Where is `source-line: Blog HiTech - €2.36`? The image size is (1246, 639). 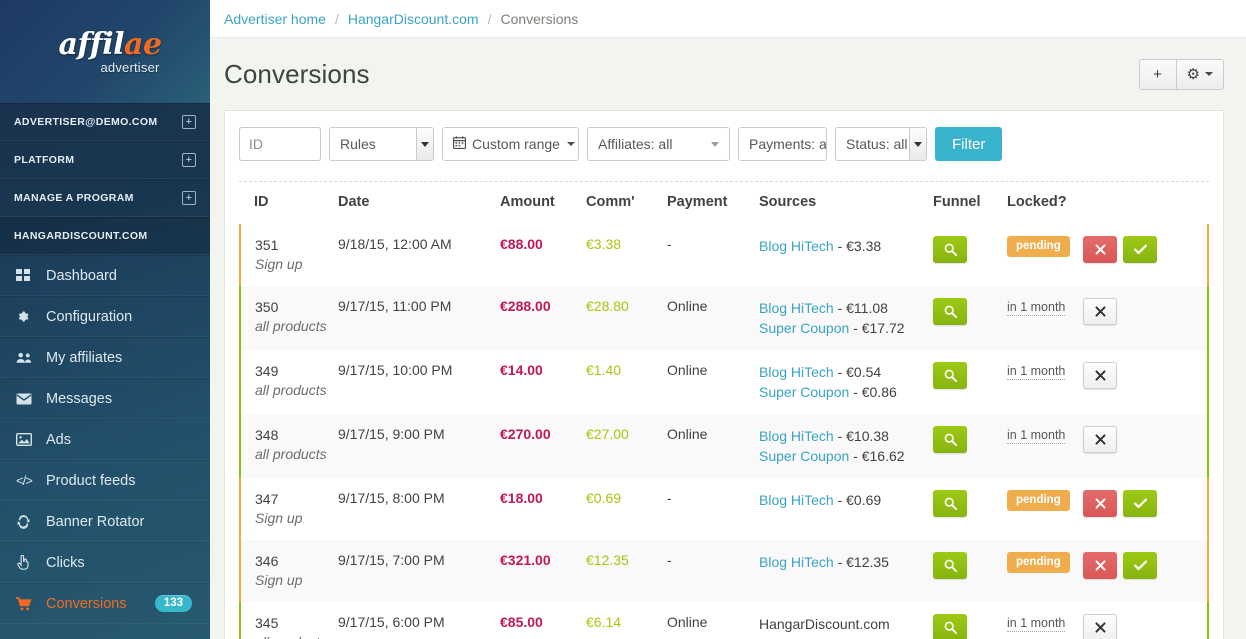 source-line: Blog HiTech - €2.36 is located at coordinates (846, 636).